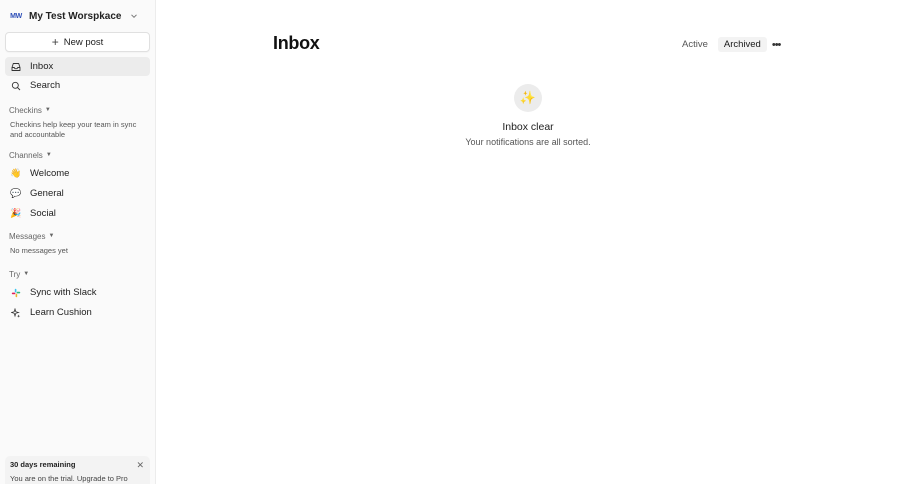  I want to click on sidebar-item-label: Sync with Slack, so click(63, 292).